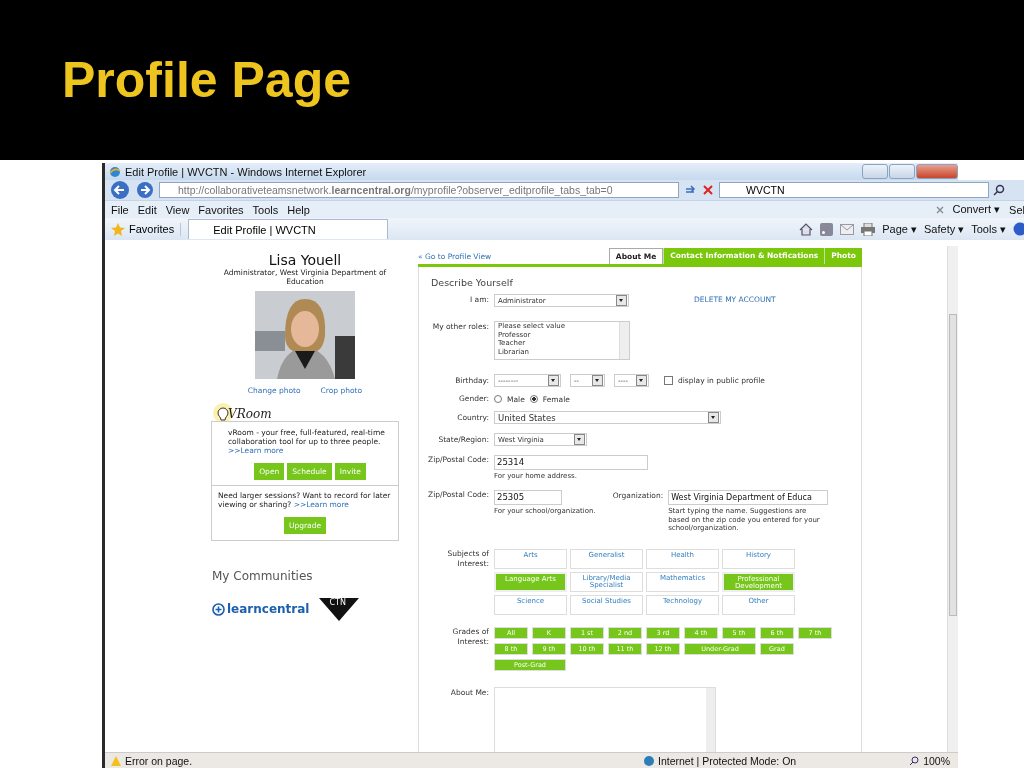 Image resolution: width=1024 pixels, height=768 pixels. What do you see at coordinates (145, 190) in the screenshot?
I see `forward-icon` at bounding box center [145, 190].